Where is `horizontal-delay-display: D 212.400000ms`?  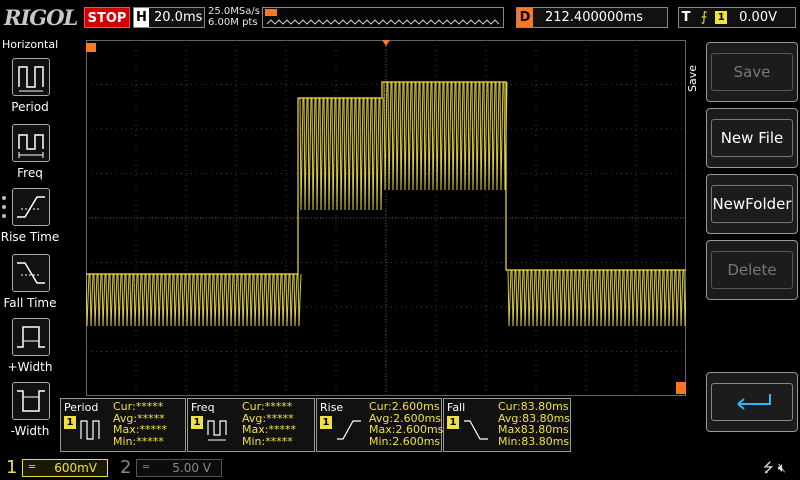
horizontal-delay-display: D 212.400000ms is located at coordinates (592, 17).